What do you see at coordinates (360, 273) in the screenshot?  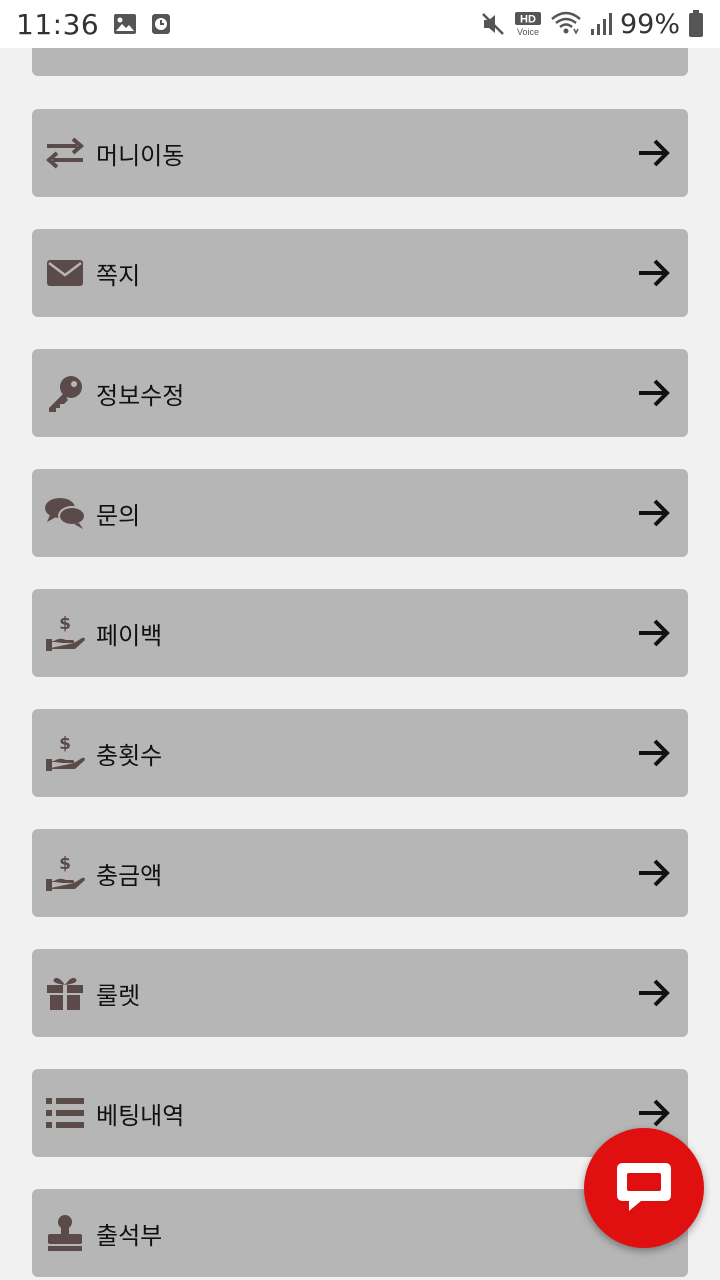 I see `menu-item-message: 쪽지` at bounding box center [360, 273].